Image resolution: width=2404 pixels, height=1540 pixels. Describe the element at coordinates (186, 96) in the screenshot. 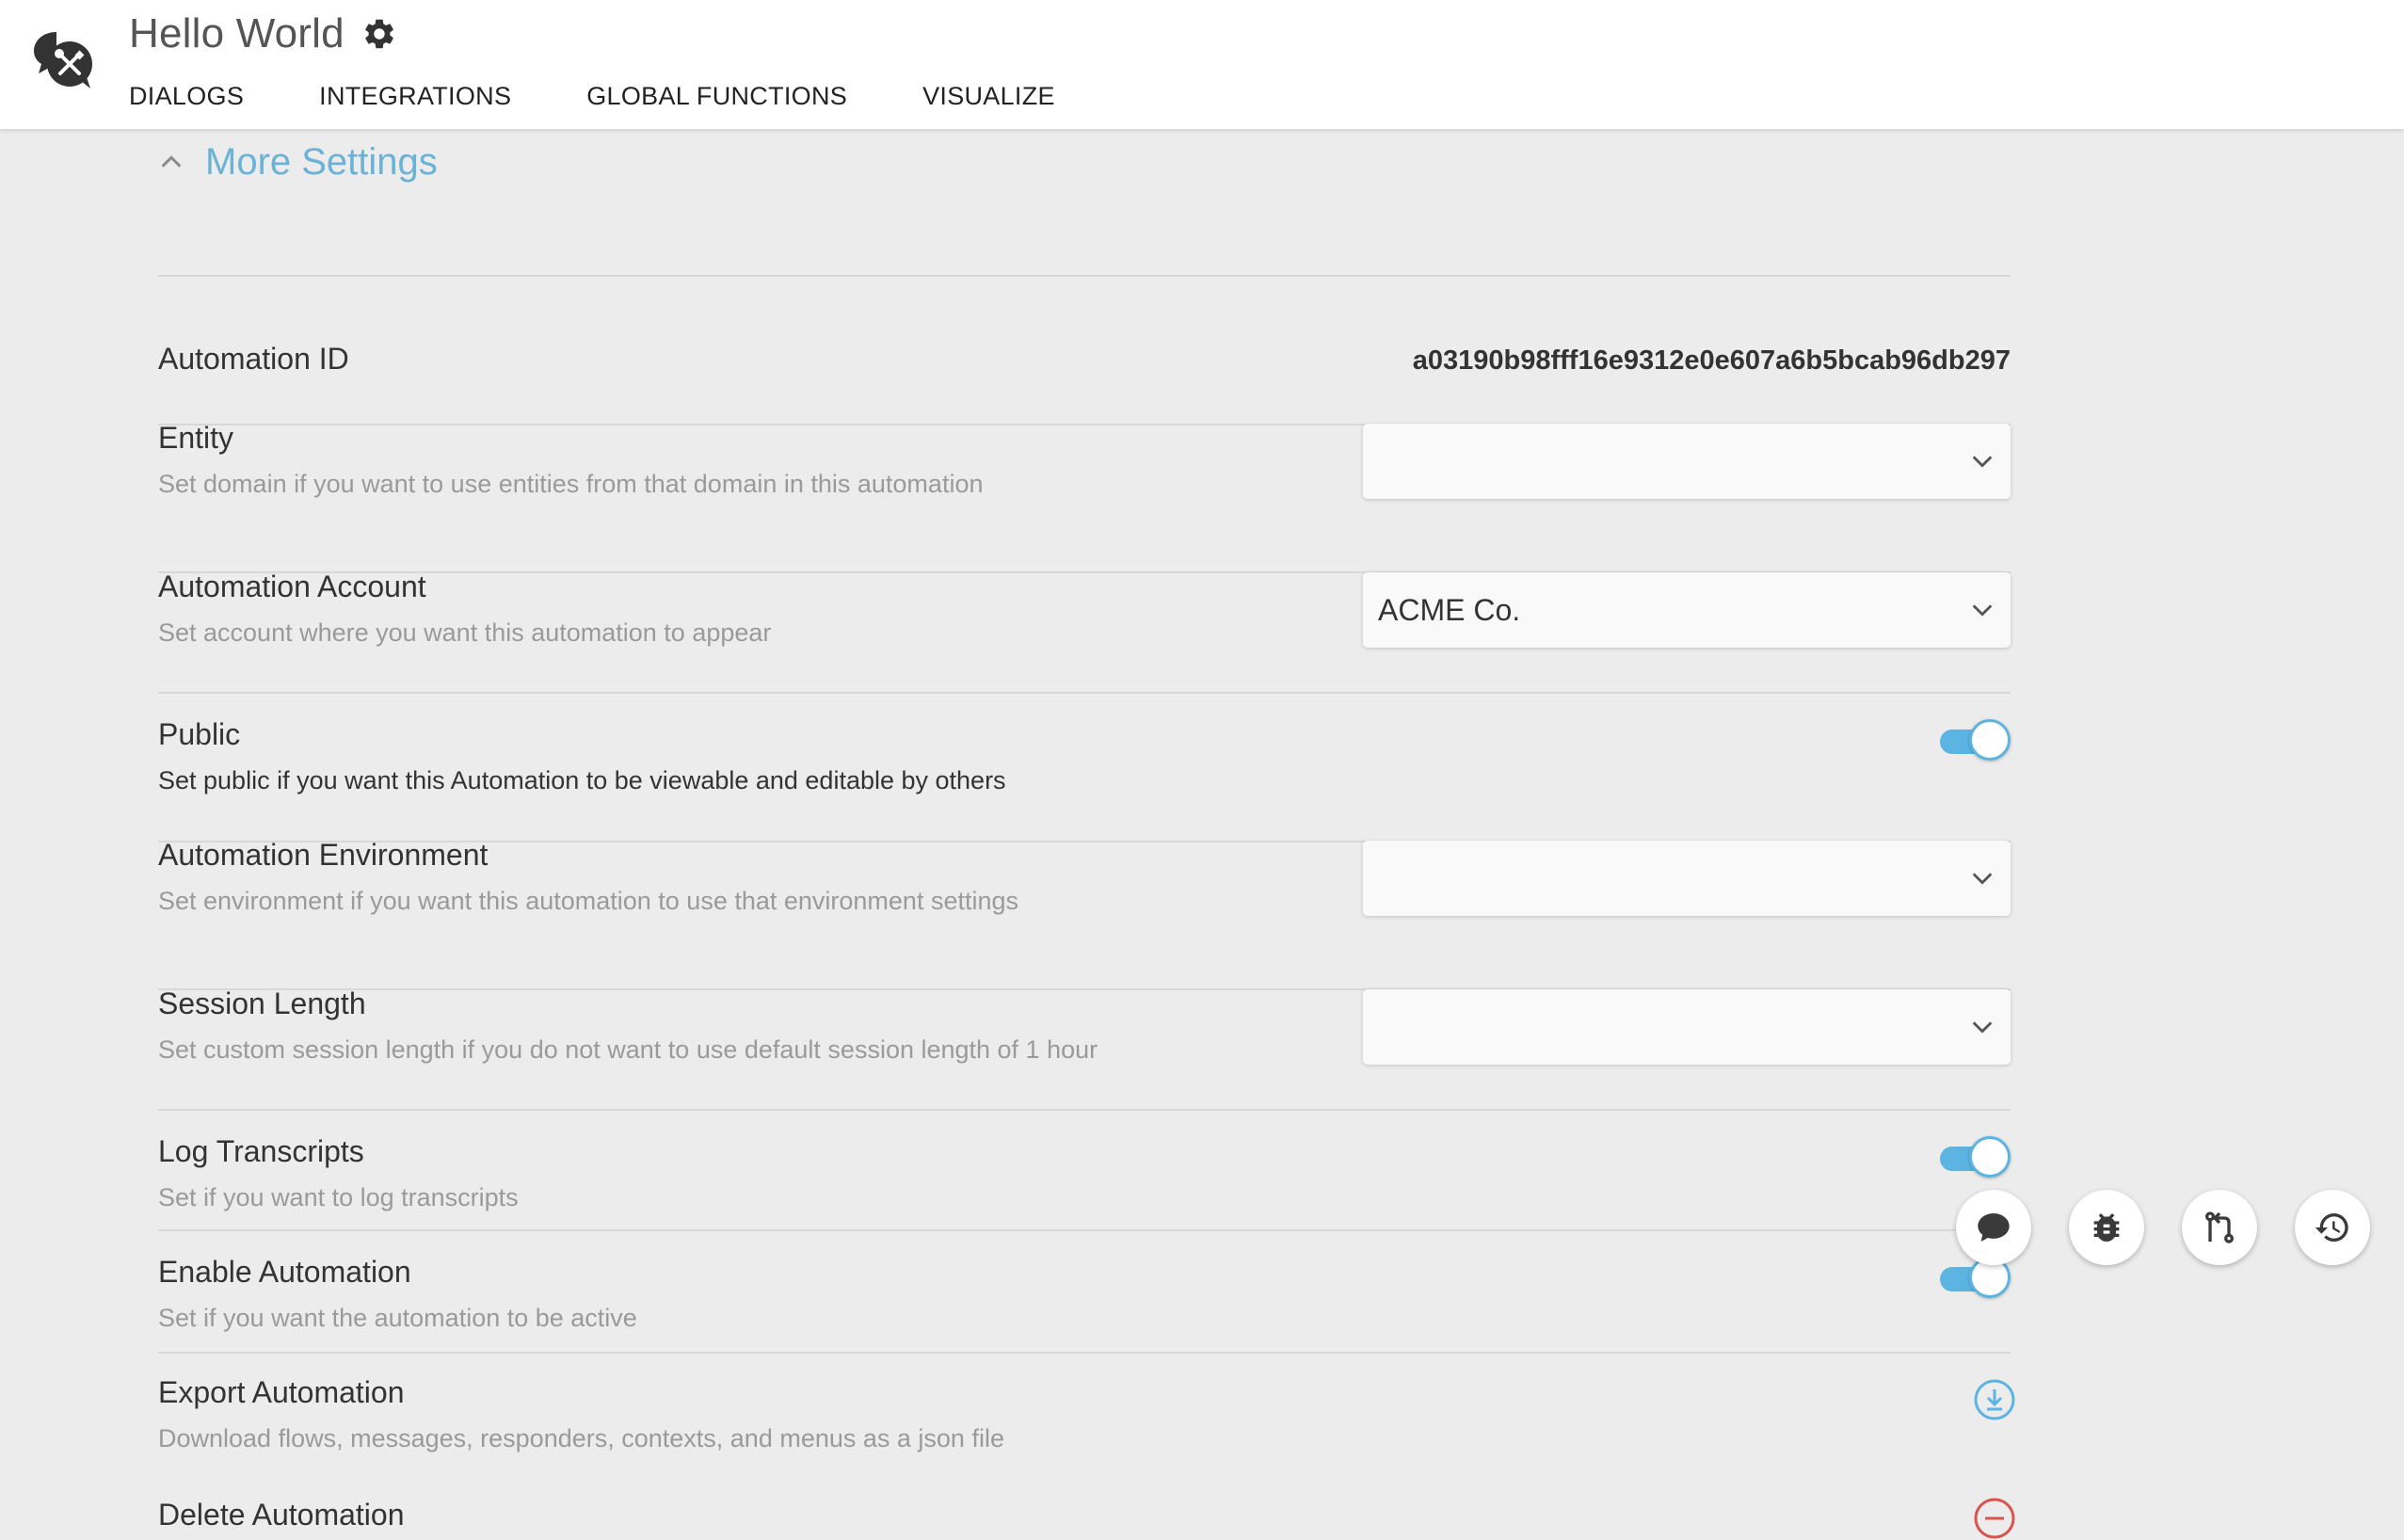

I see `tab-dialogs: DIALOGS` at that location.